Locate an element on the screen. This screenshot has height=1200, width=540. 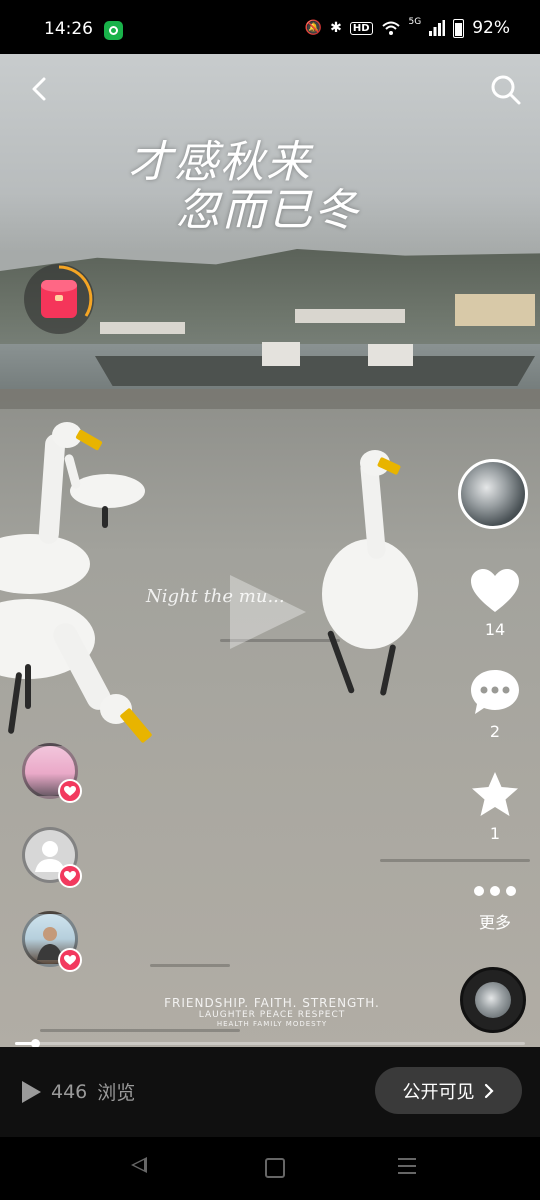
status-time: 14:26 is located at coordinates (68, 29).